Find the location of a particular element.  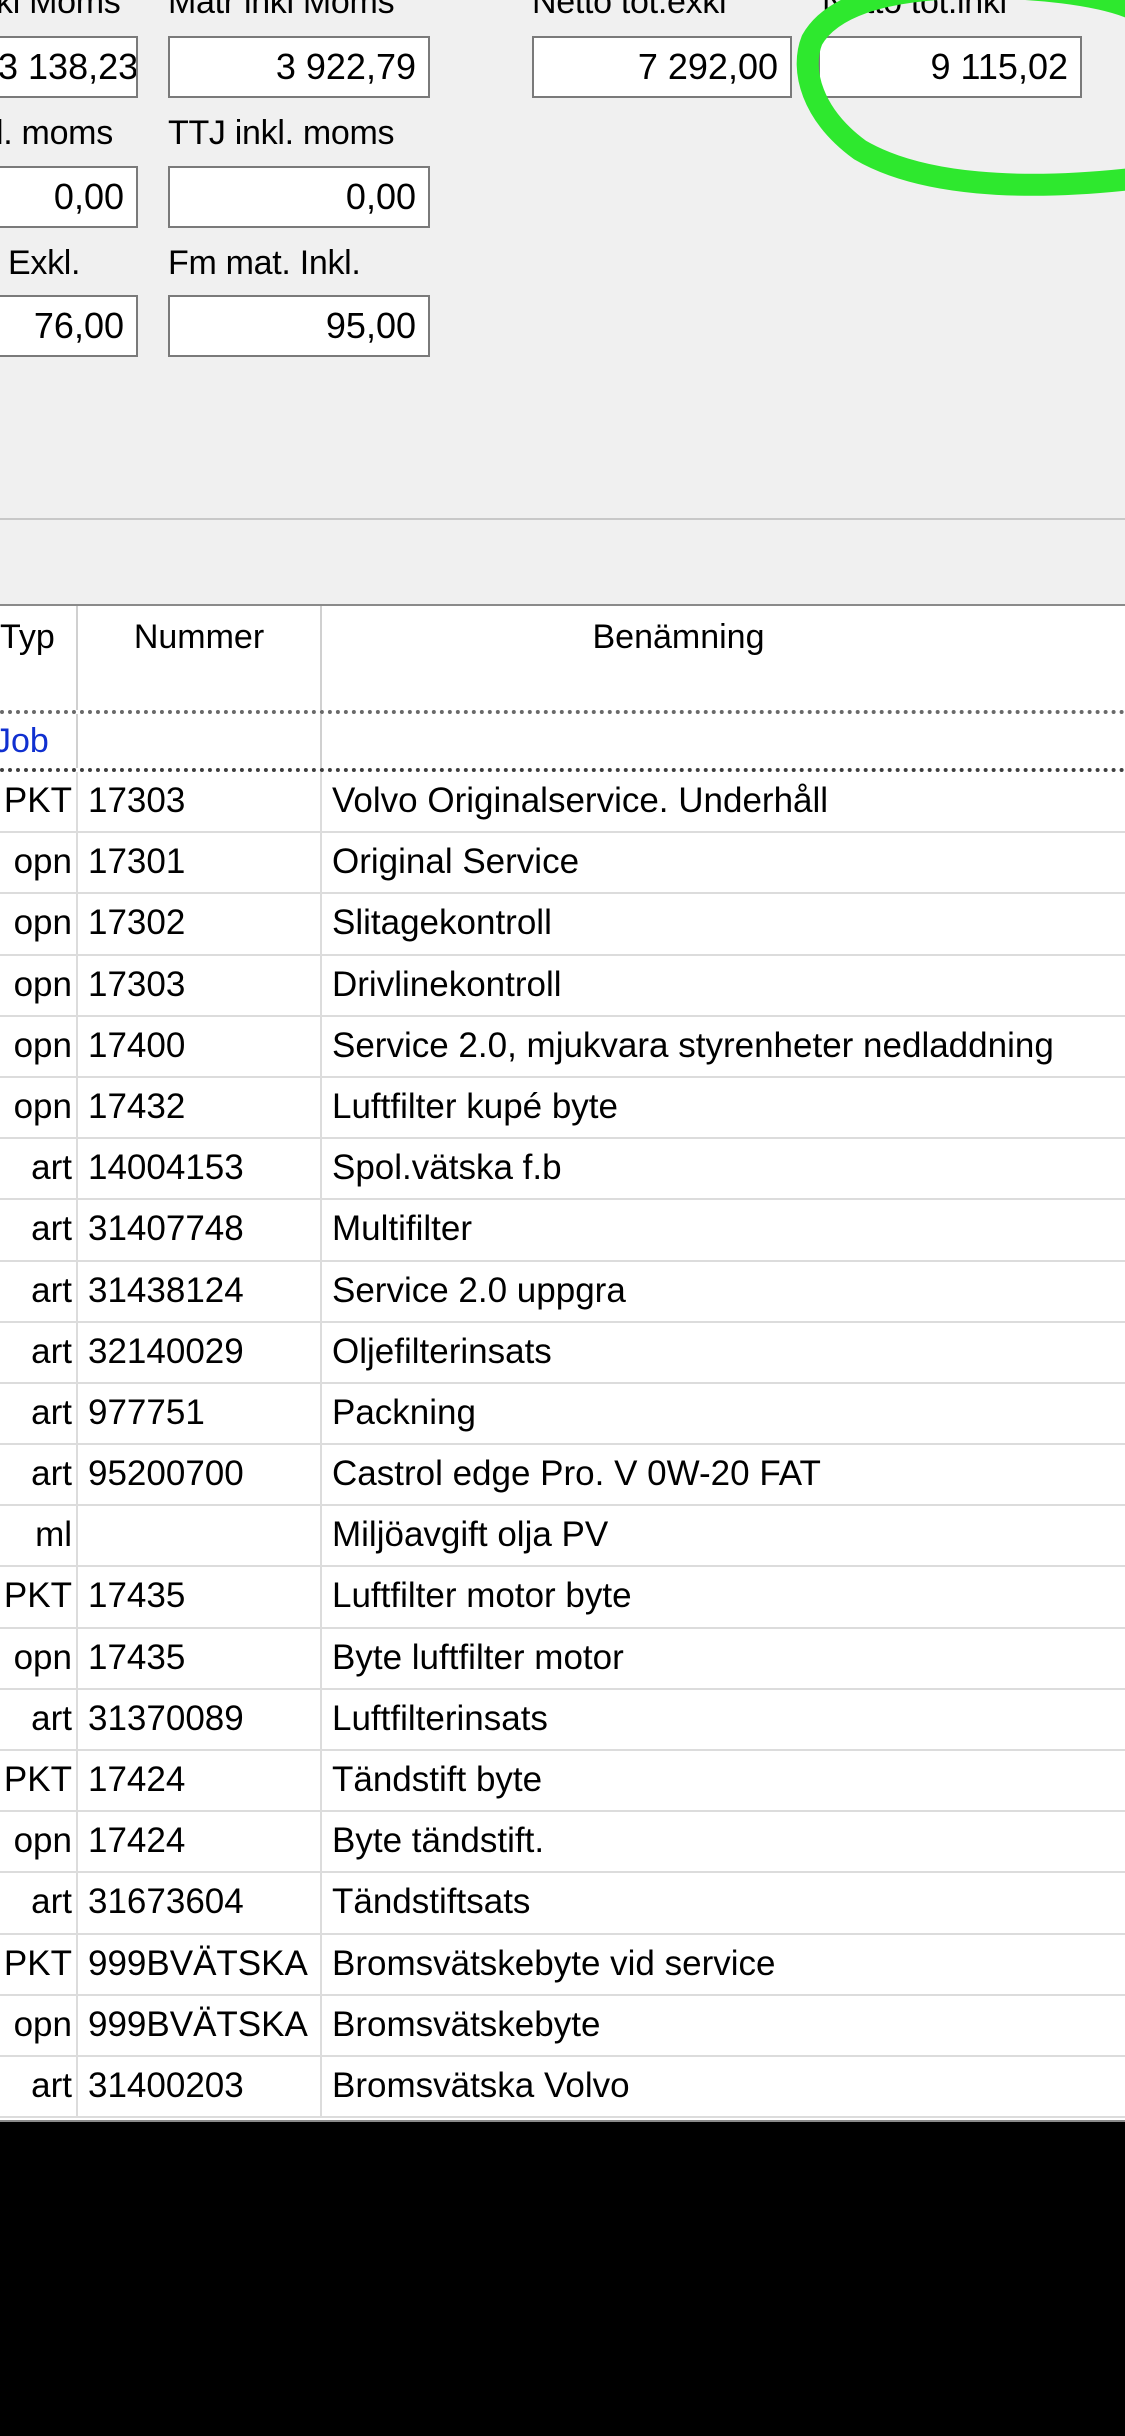

netto-tot-exkl-label: Netto tot.exkl is located at coordinates (629, 10).